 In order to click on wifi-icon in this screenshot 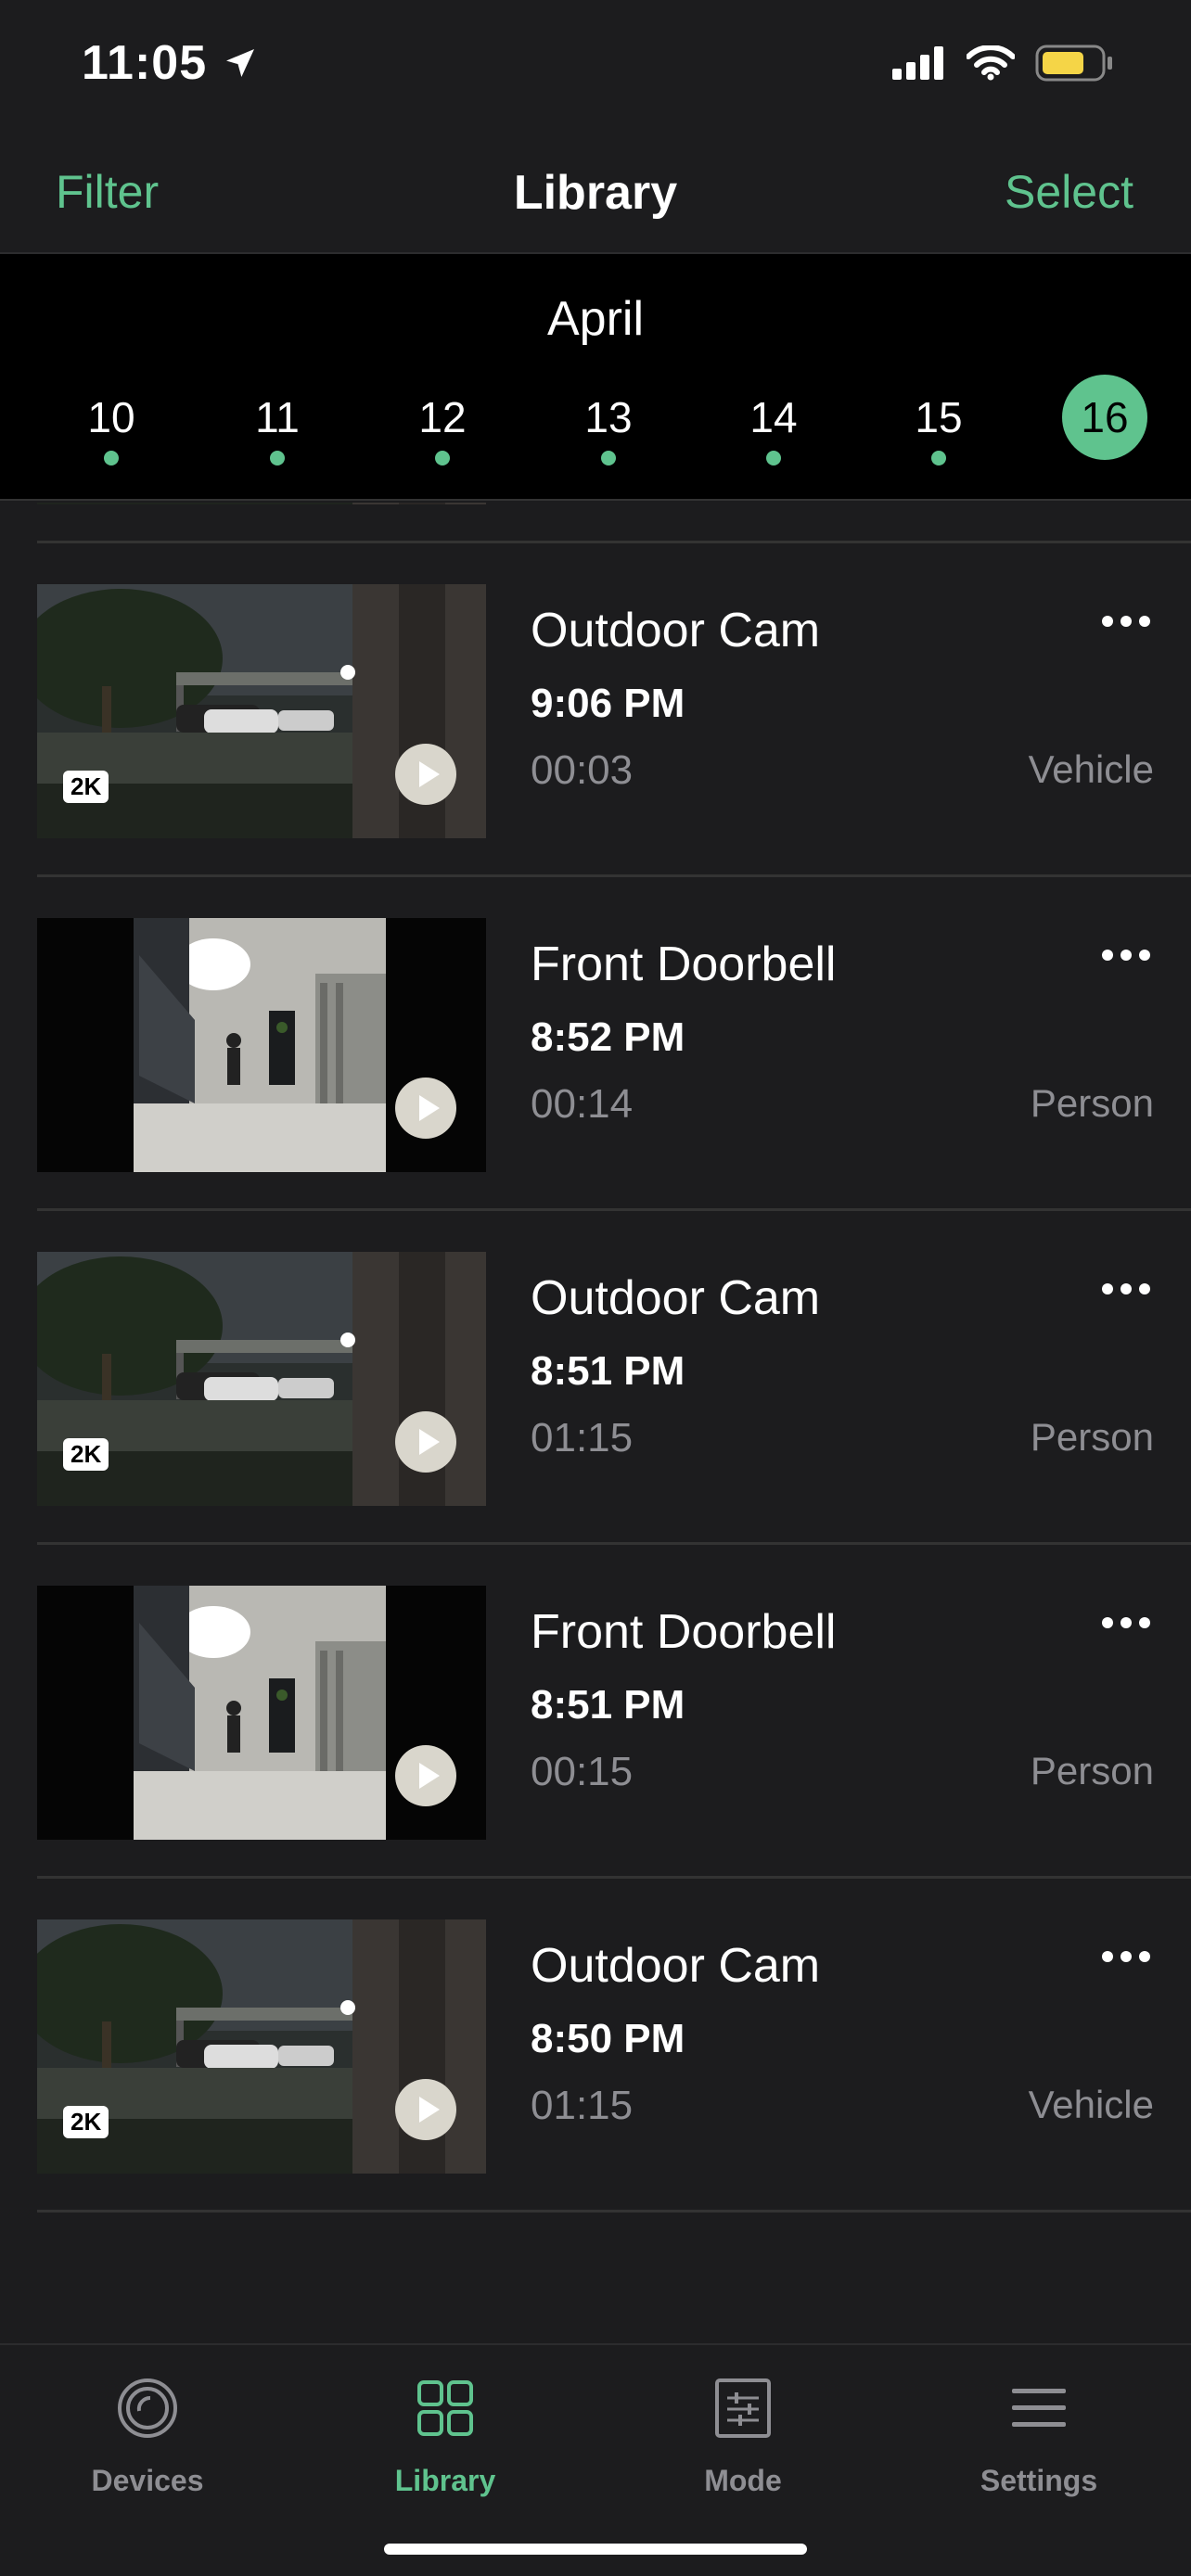, I will do `click(991, 63)`.